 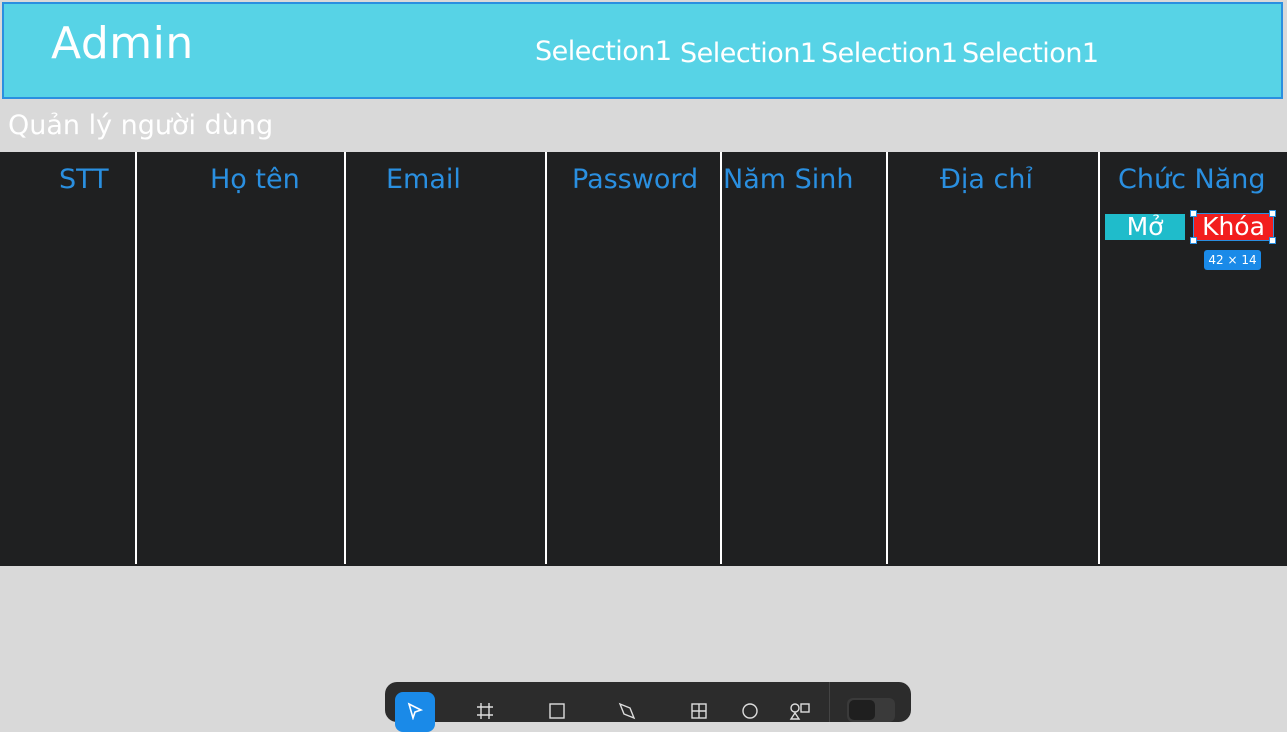 I want to click on selection-size-badge: 42 × 14, so click(x=1232, y=260).